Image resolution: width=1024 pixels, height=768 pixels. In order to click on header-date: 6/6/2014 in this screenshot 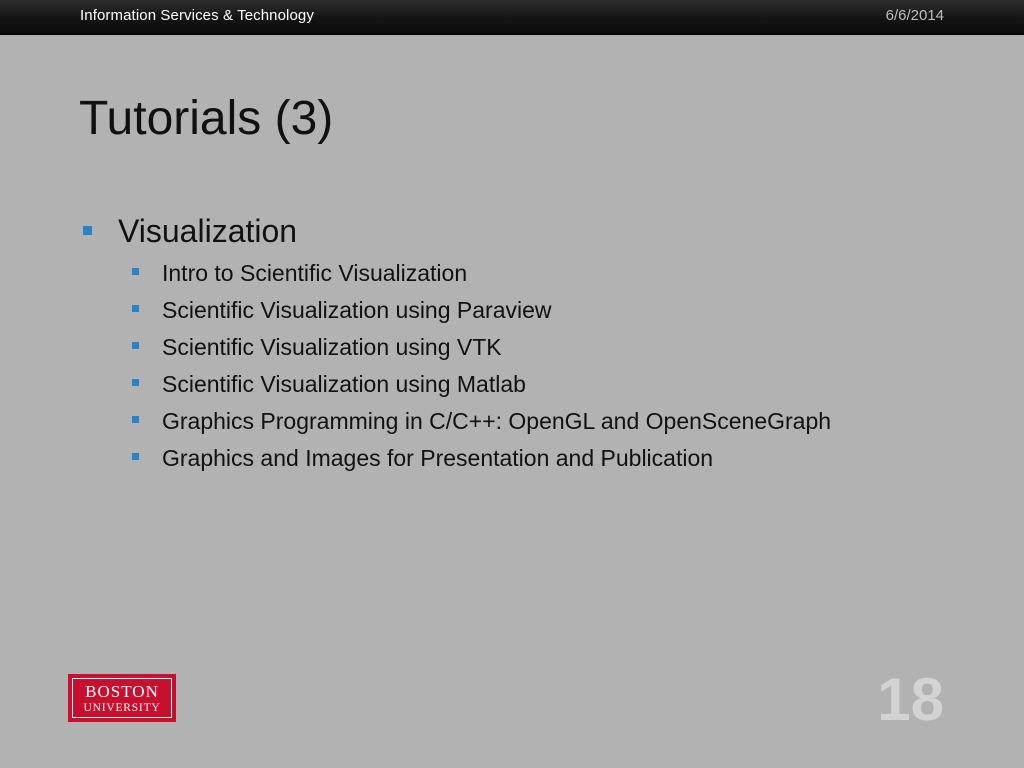, I will do `click(914, 15)`.